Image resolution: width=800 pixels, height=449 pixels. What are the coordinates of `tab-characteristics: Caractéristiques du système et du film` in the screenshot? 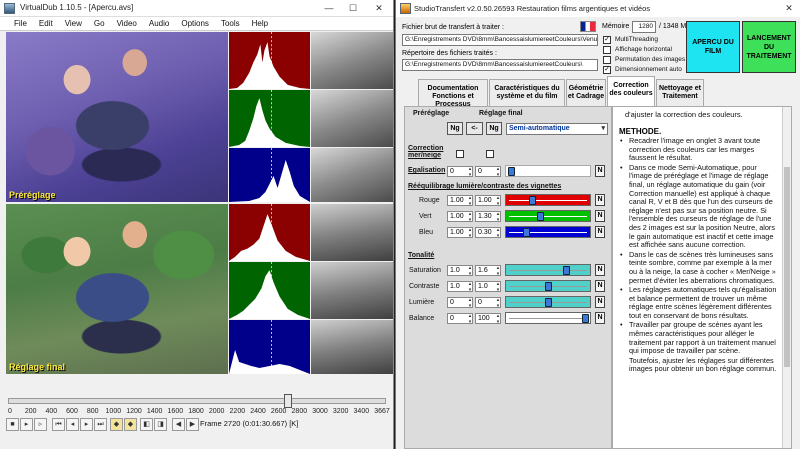 It's located at (527, 92).